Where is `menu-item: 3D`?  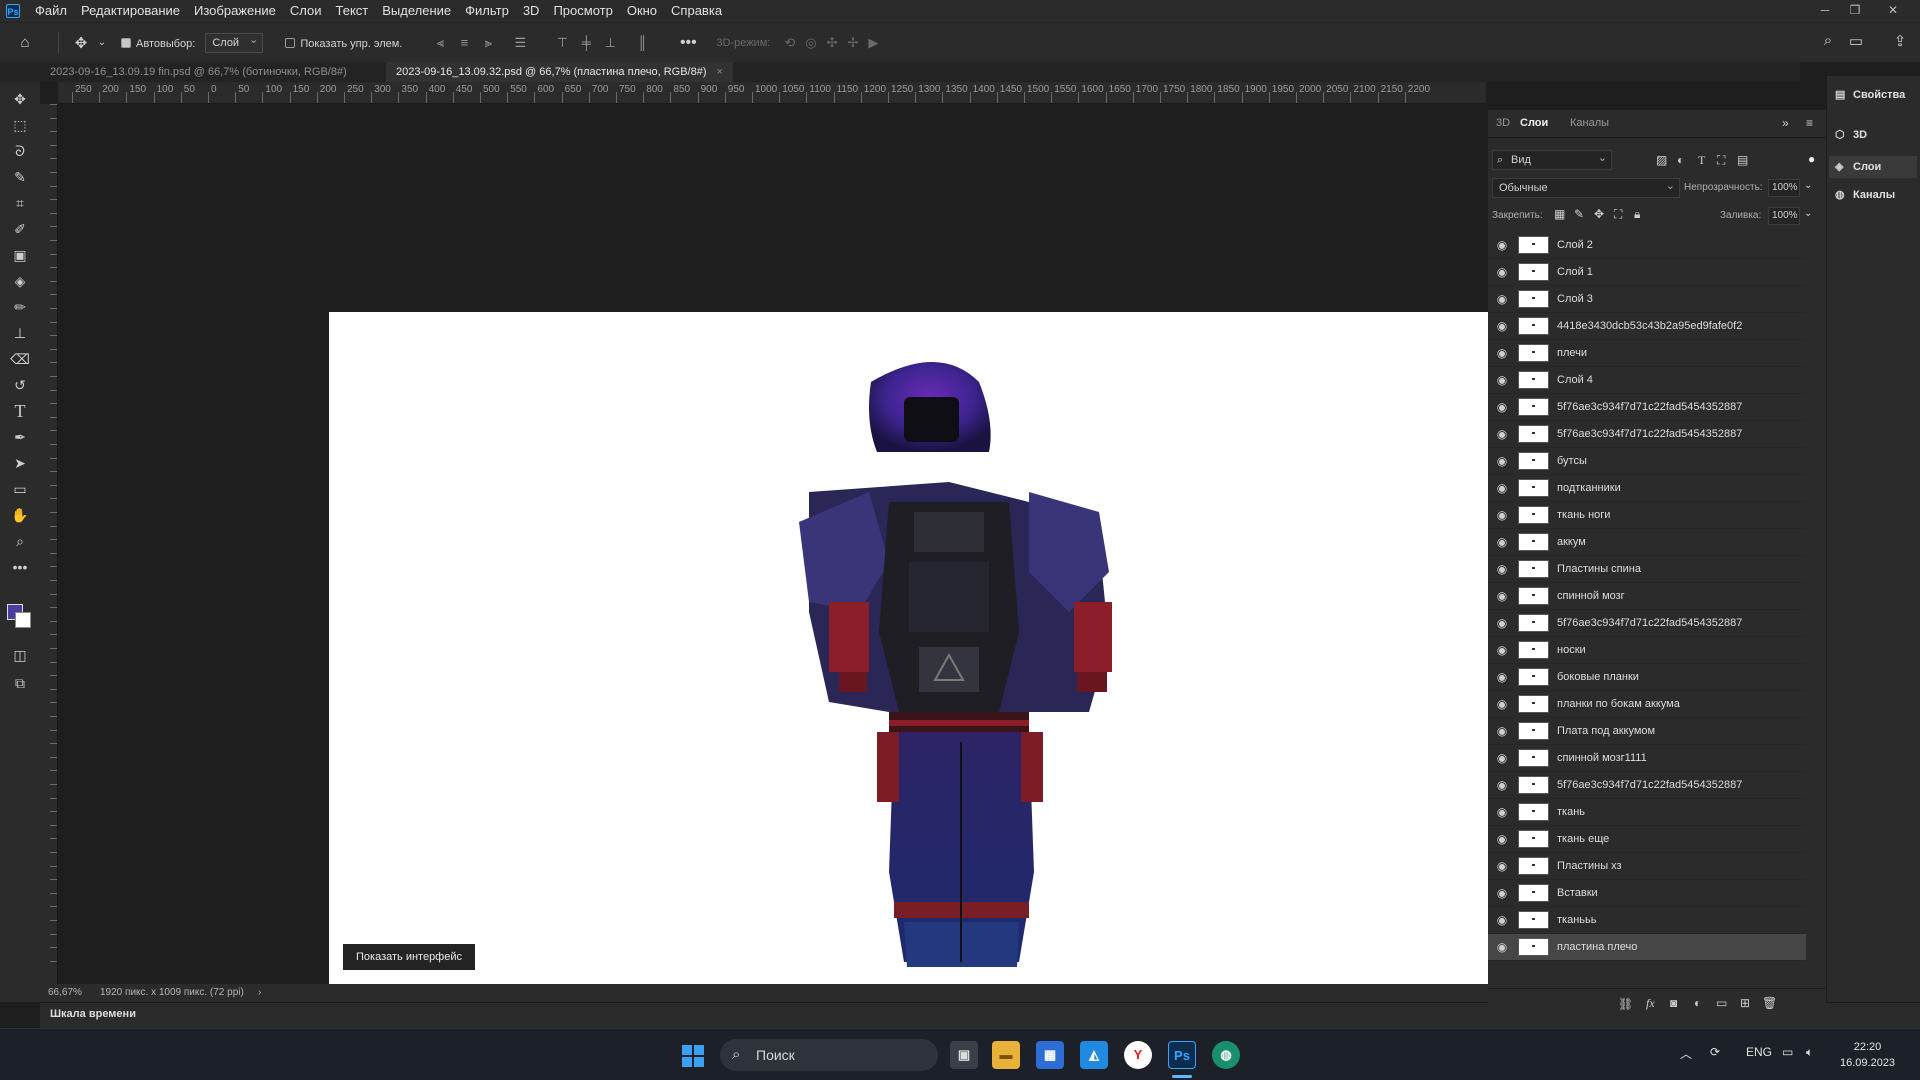 menu-item: 3D is located at coordinates (531, 11).